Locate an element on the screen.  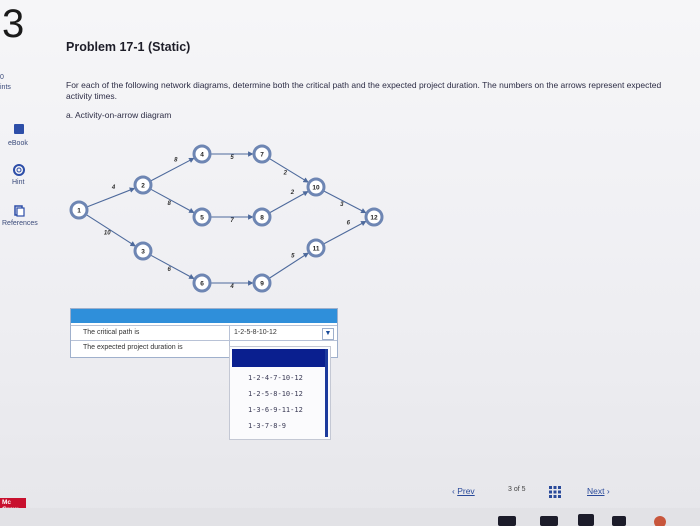
node-8: 8 is located at coordinates (262, 217).